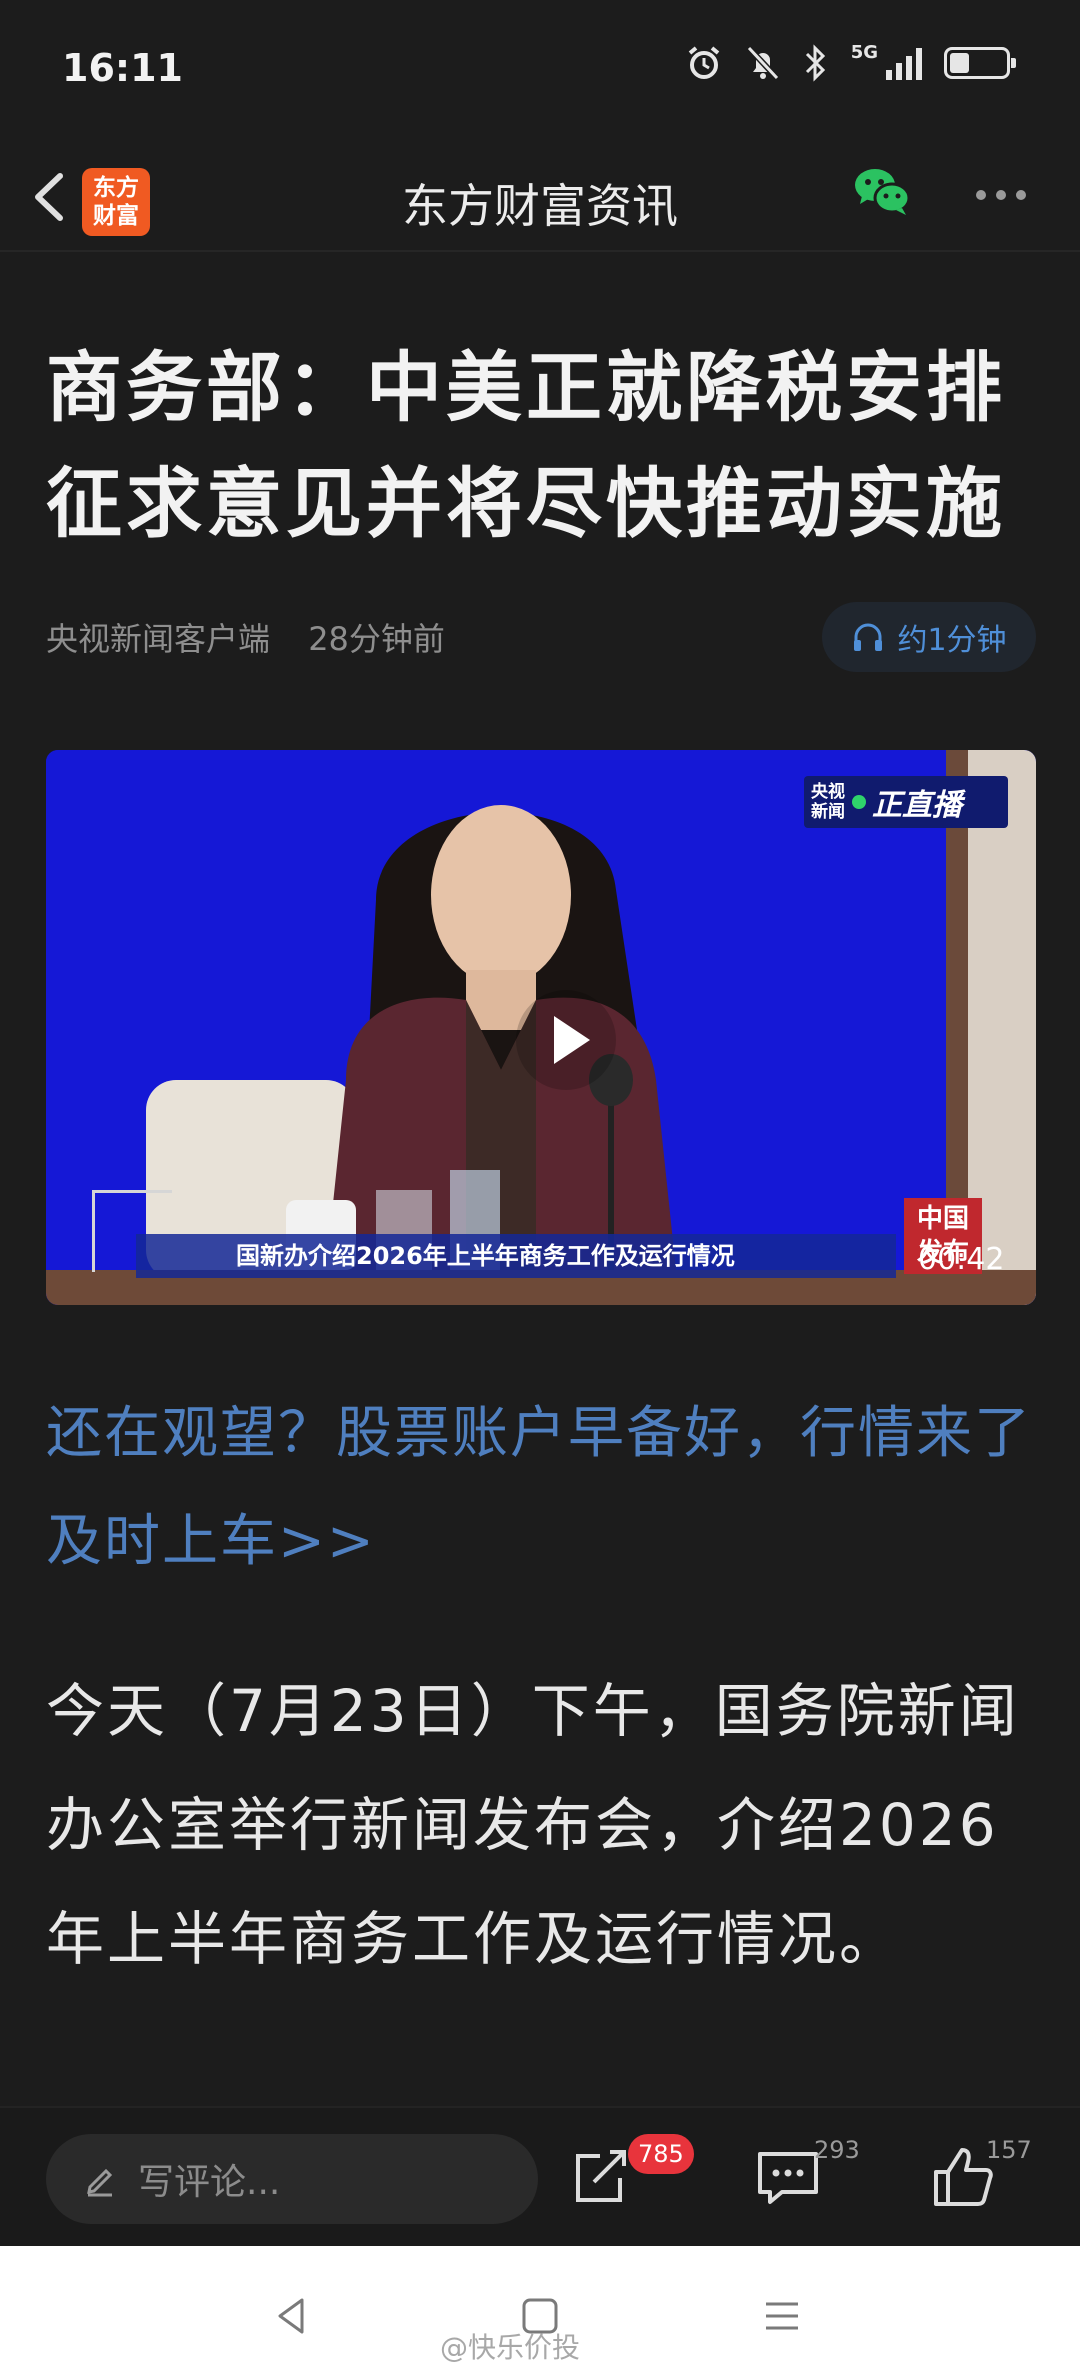 The height and width of the screenshot is (2377, 1080). I want to click on play-icon, so click(566, 1040).